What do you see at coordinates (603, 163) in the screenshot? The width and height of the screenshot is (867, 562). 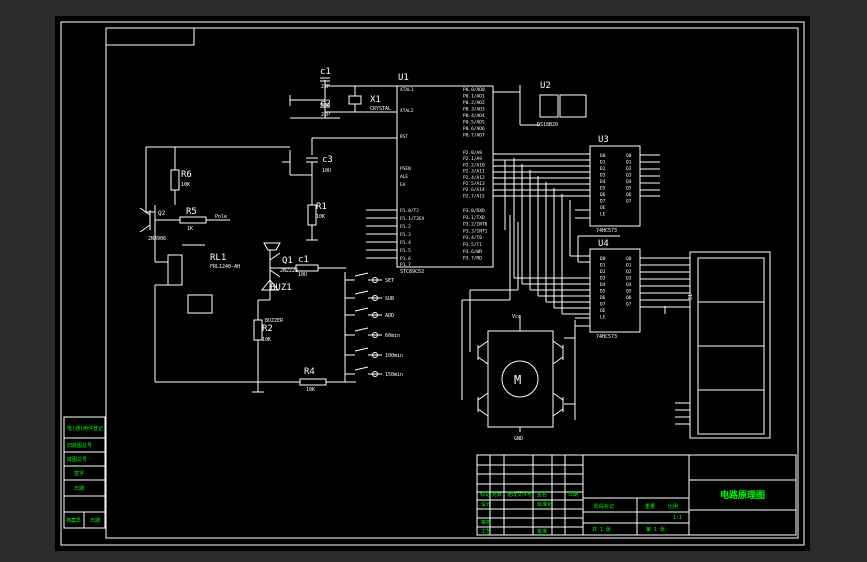 I see `u3-pin-left: D1` at bounding box center [603, 163].